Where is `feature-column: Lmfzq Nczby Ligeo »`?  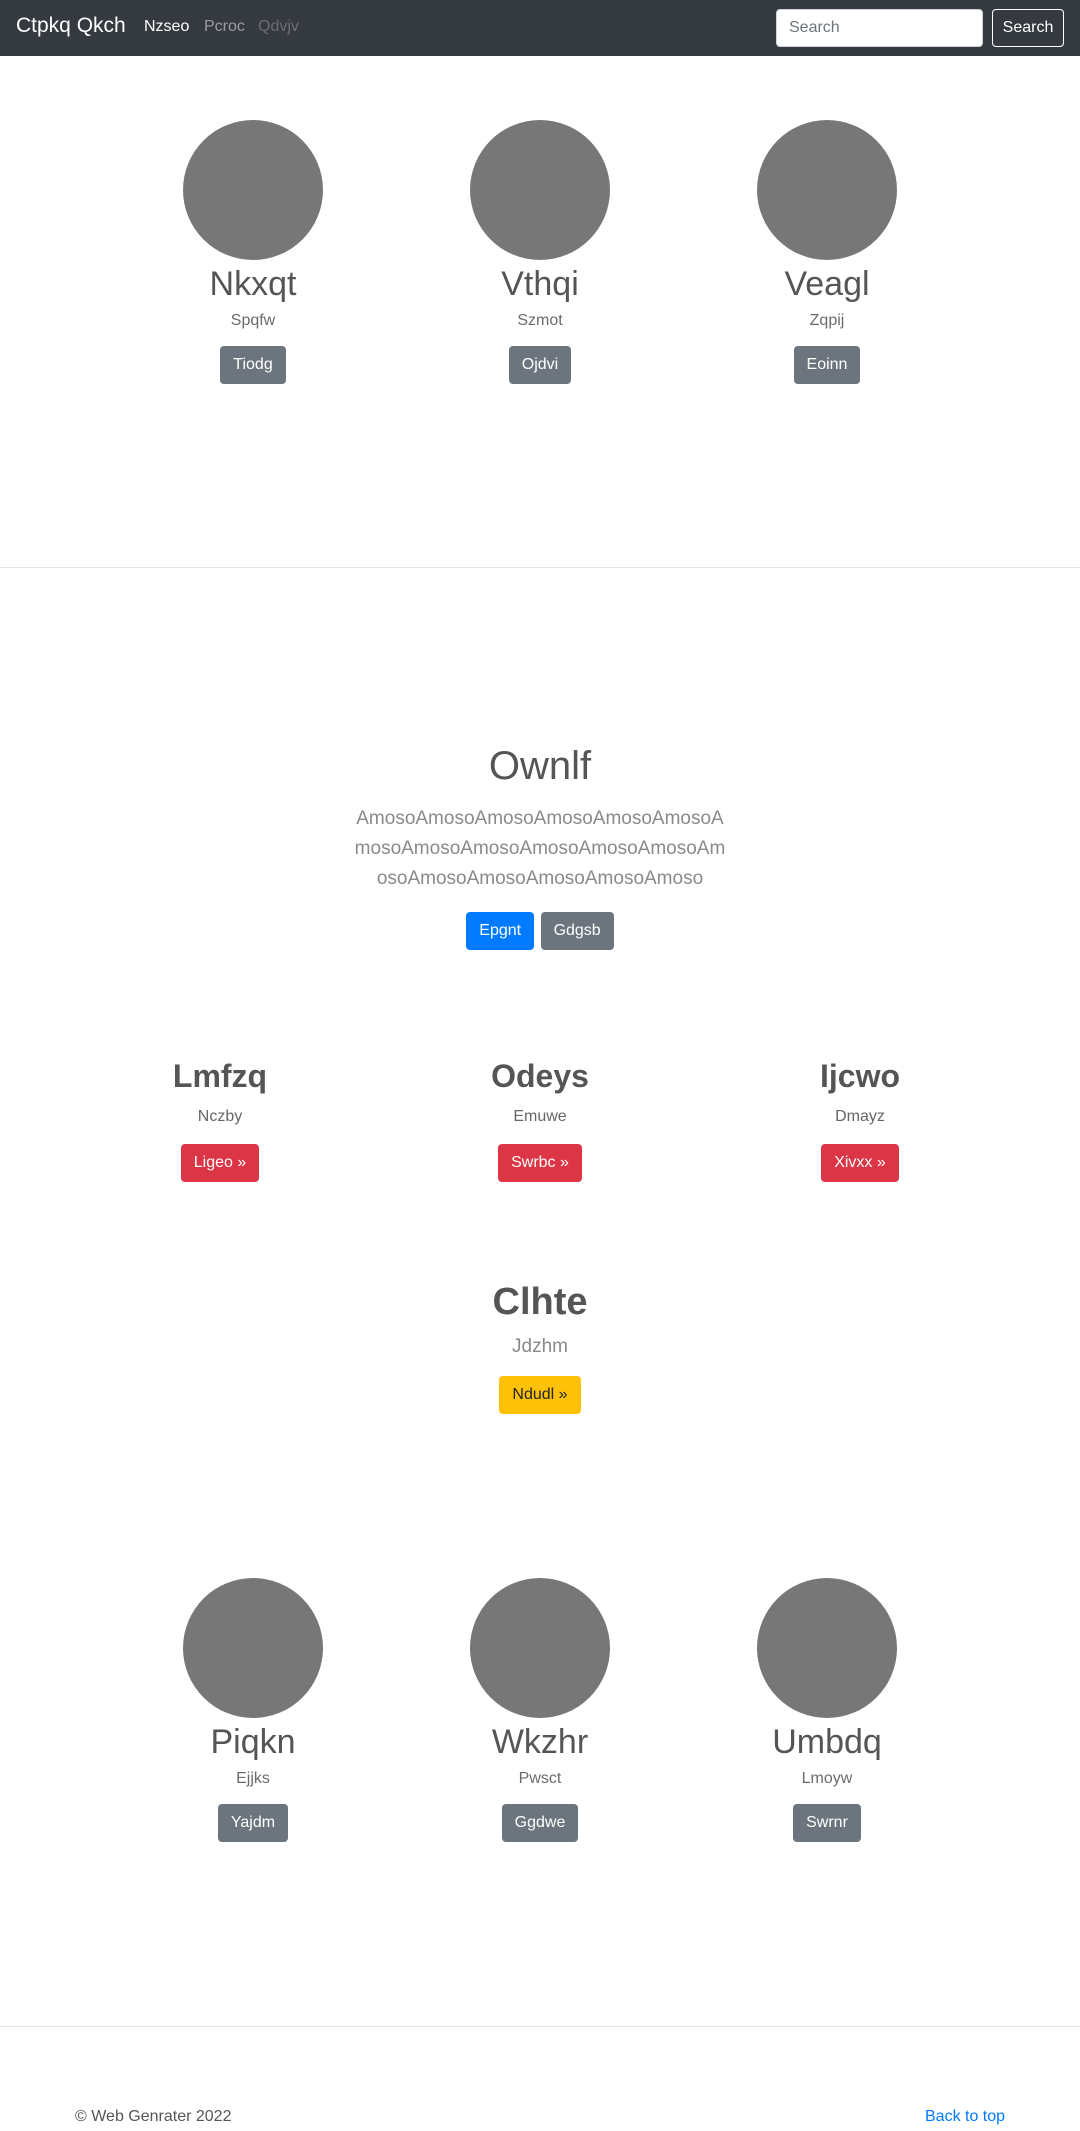
feature-column: Lmfzq Nczby Ligeo » is located at coordinates (220, 1119).